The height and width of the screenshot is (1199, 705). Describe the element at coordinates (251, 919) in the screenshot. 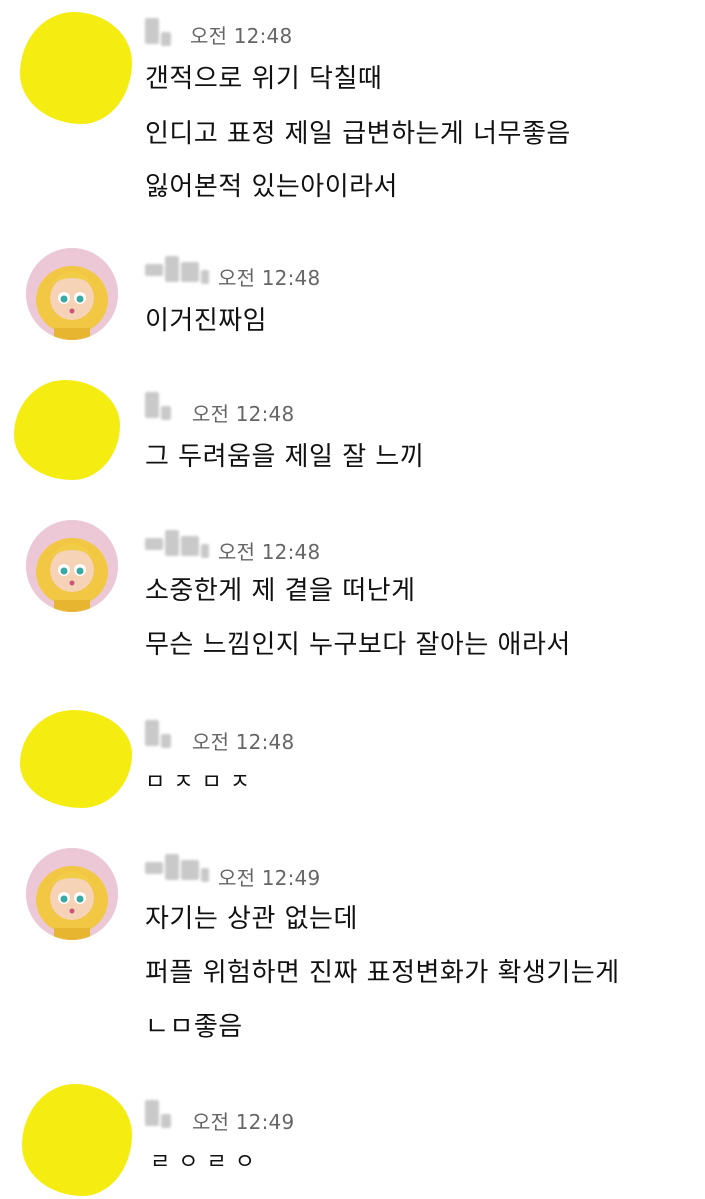

I see `message-text: 자기는 상관 없는데` at that location.